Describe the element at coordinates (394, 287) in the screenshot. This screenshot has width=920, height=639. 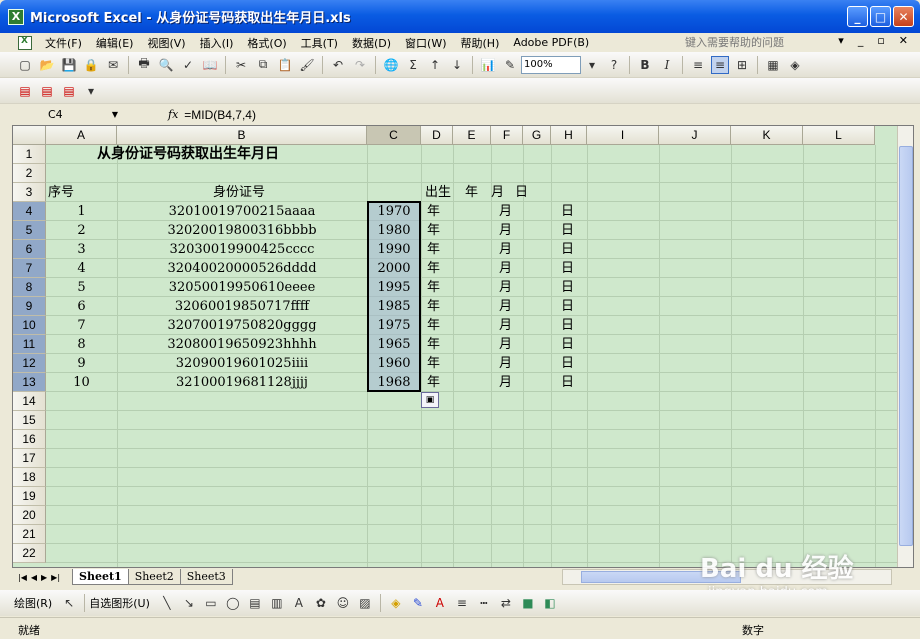
I see `year-cell: 1995` at that location.